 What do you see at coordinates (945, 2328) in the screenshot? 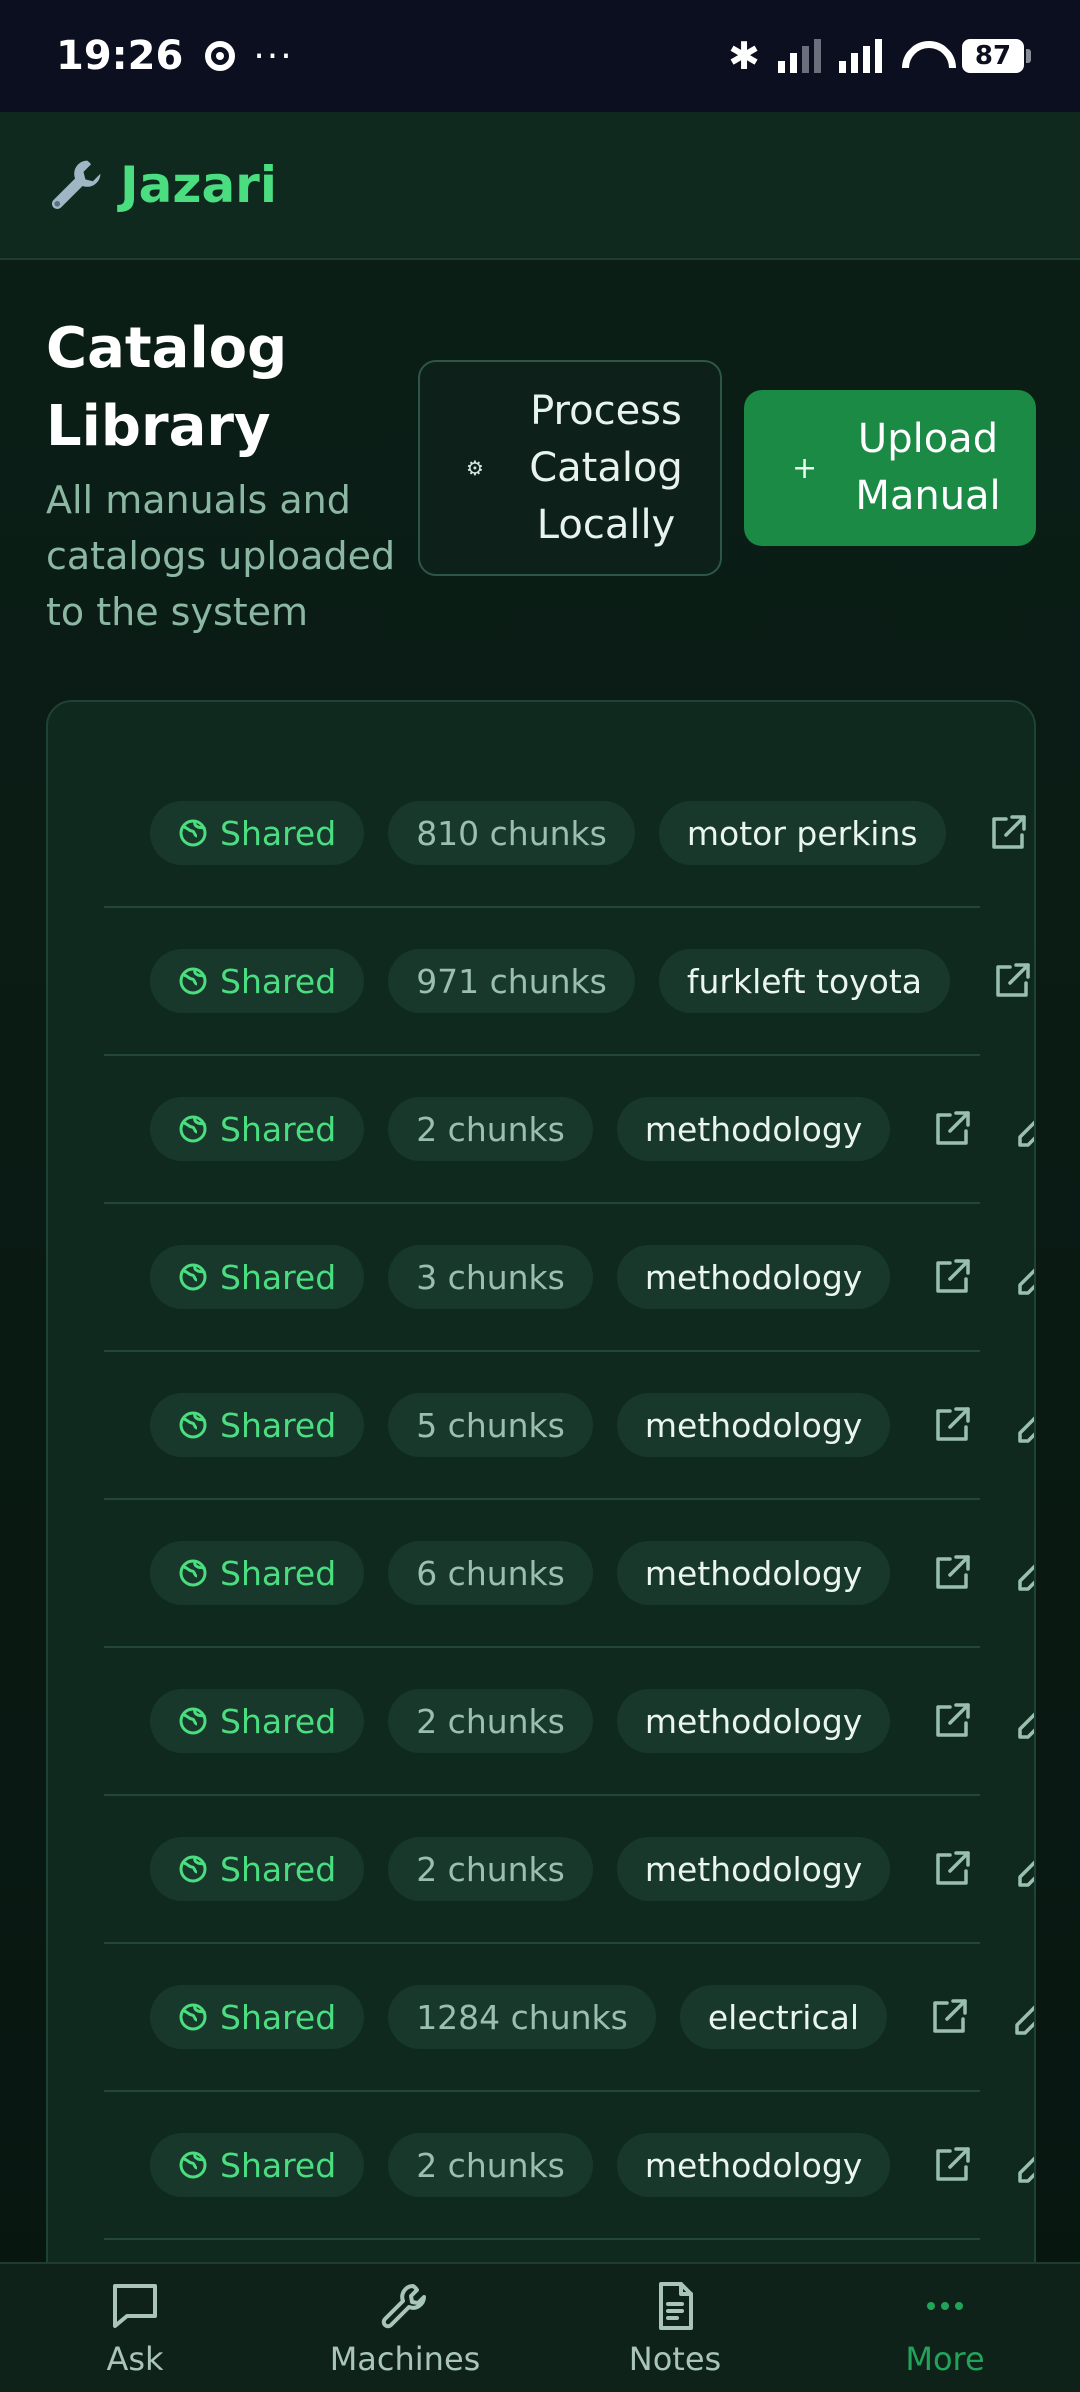
I see `nav-more: More` at bounding box center [945, 2328].